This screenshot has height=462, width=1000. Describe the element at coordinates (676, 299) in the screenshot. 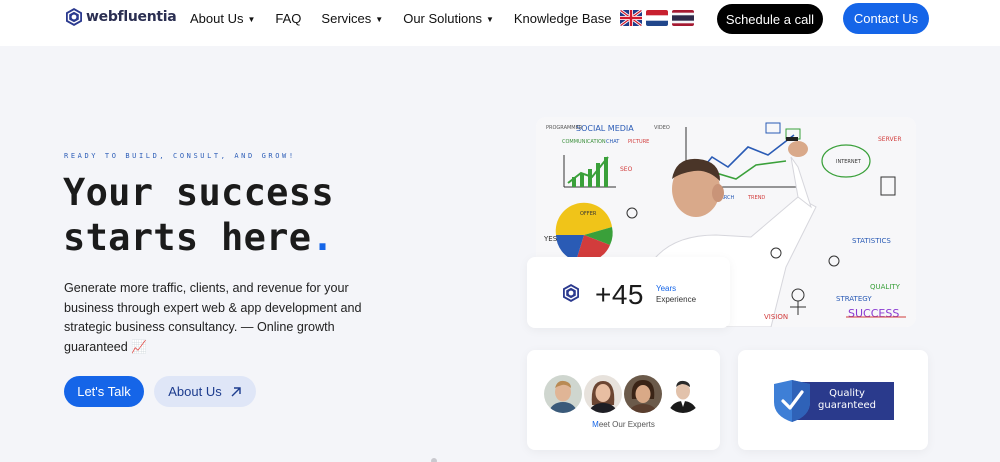

I see `experience-label-text: Experience` at that location.